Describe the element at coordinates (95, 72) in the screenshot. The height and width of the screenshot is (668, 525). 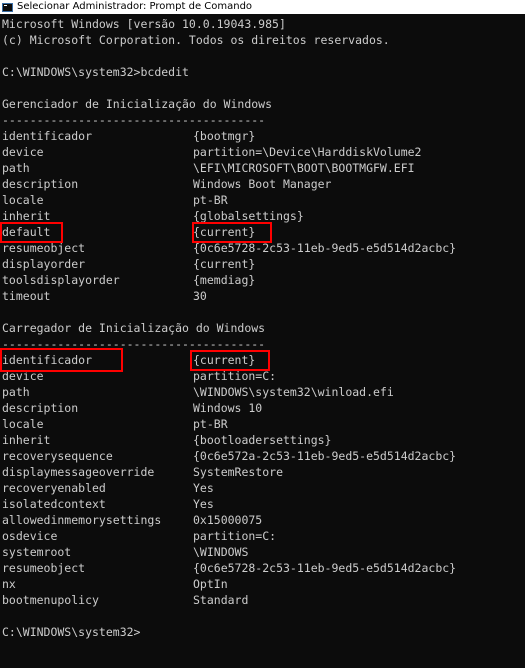
I see `command-line-bcdedit: C:\WINDOWS\system32>bcdedit` at that location.